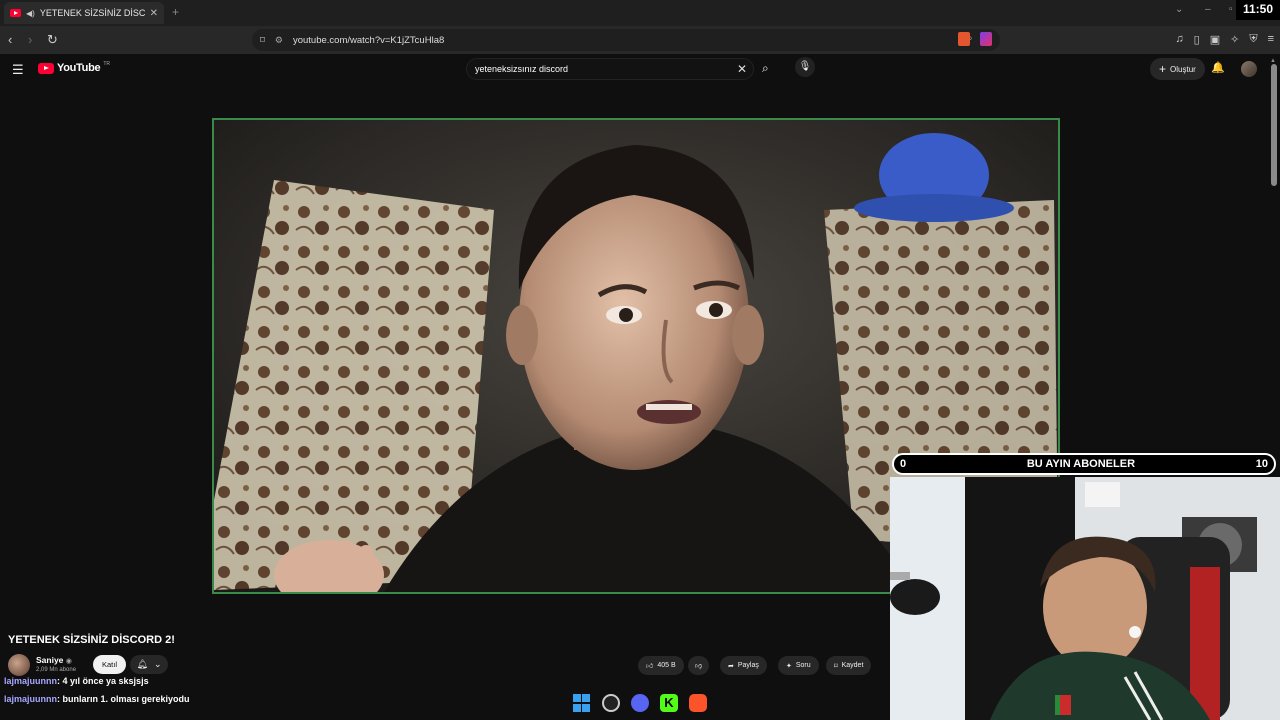 The width and height of the screenshot is (1280, 720). I want to click on address-bar: ⌑ ⚙ youtube.com/watch?v=K1jZTcuHla8 ⌕ ▭, so click(626, 40).